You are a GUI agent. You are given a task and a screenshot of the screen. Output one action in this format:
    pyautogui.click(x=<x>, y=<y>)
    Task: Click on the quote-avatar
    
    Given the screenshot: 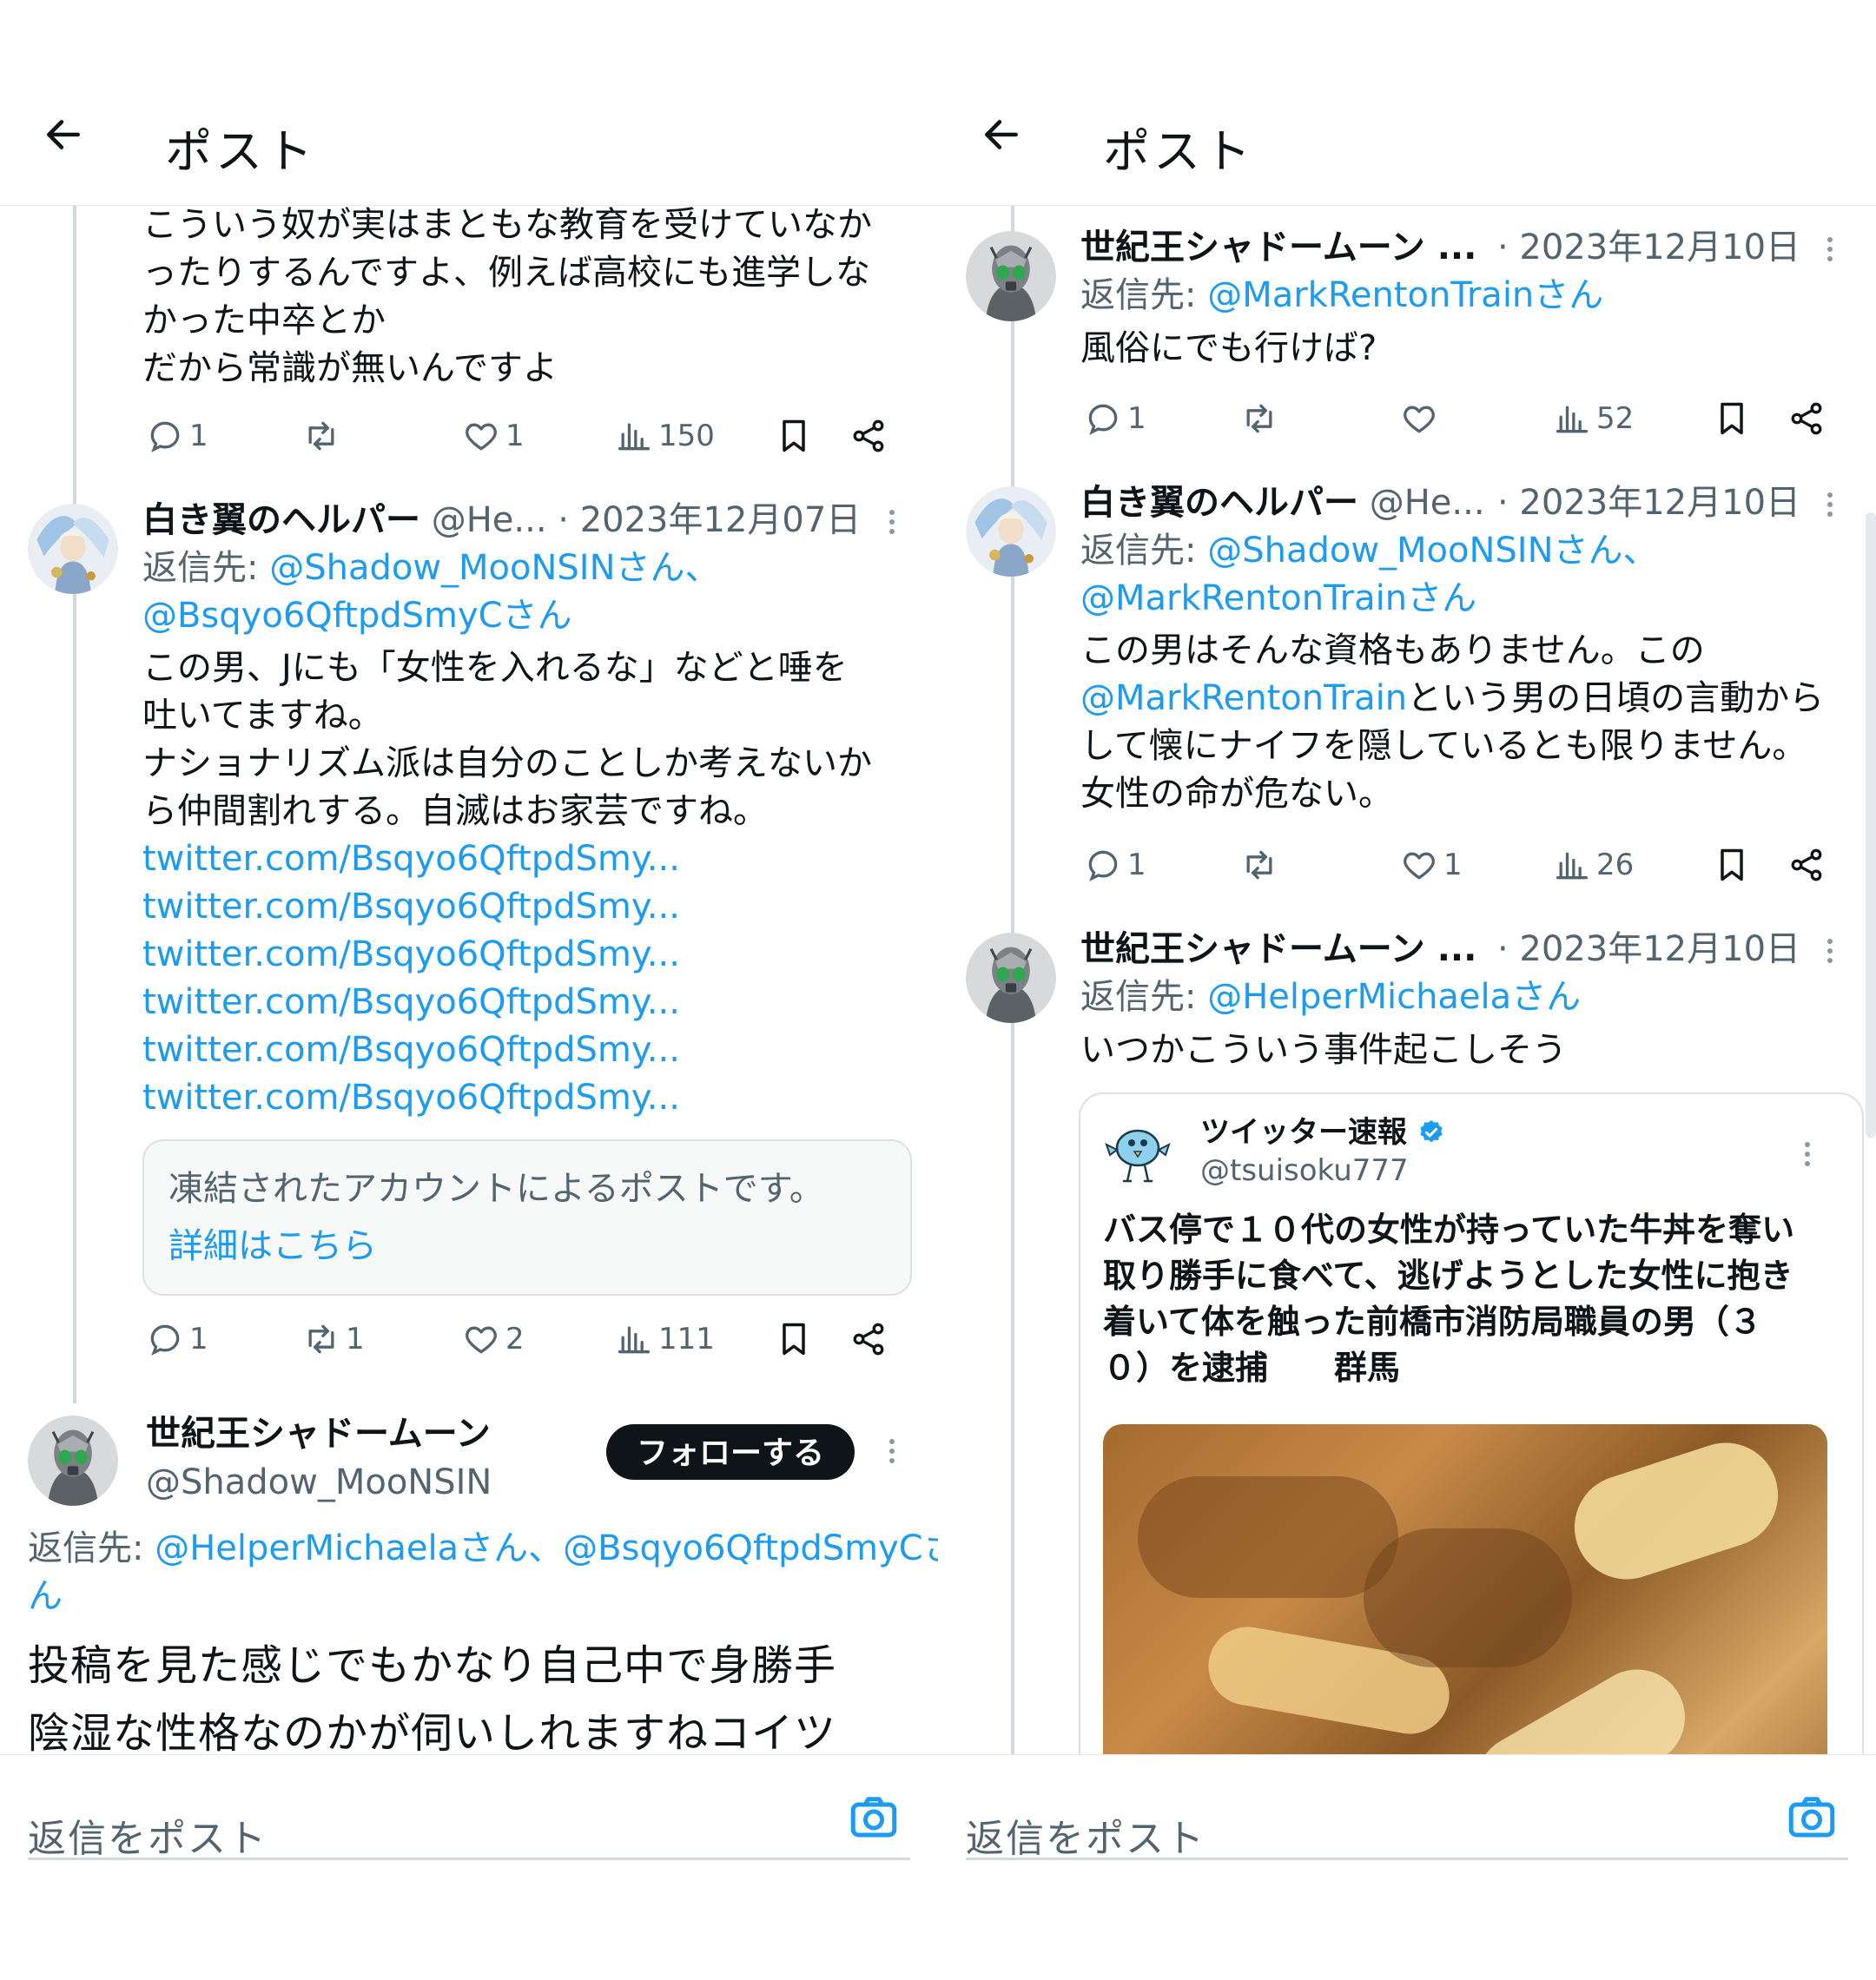 What is the action you would take?
    pyautogui.click(x=1137, y=1151)
    